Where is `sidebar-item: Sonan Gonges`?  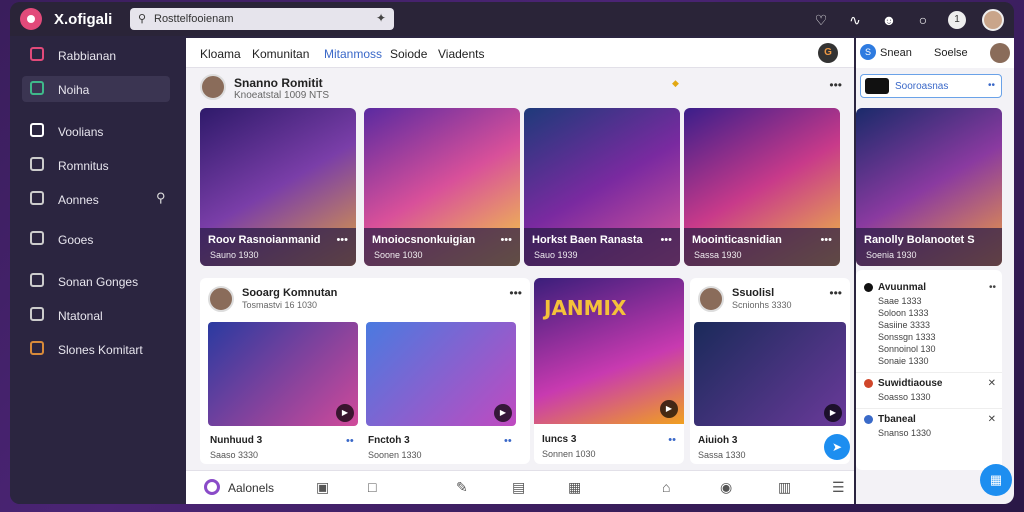 sidebar-item: Sonan Gonges is located at coordinates (96, 281).